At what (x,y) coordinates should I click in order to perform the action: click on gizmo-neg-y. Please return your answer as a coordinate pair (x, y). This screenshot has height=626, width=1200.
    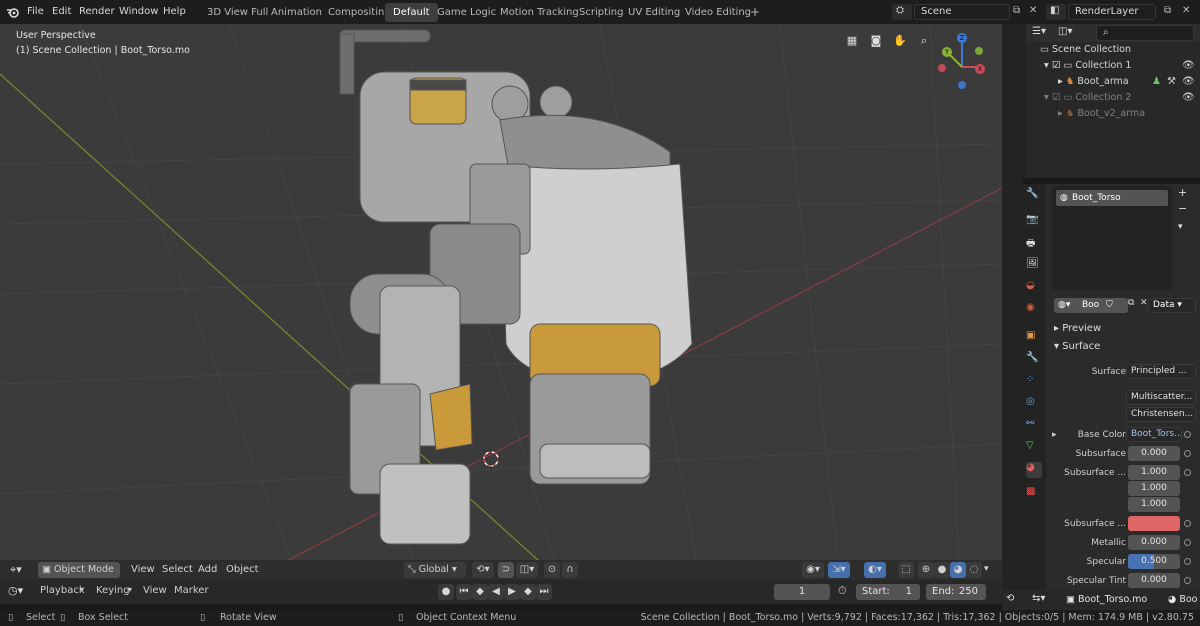
    Looking at the image, I should click on (979, 51).